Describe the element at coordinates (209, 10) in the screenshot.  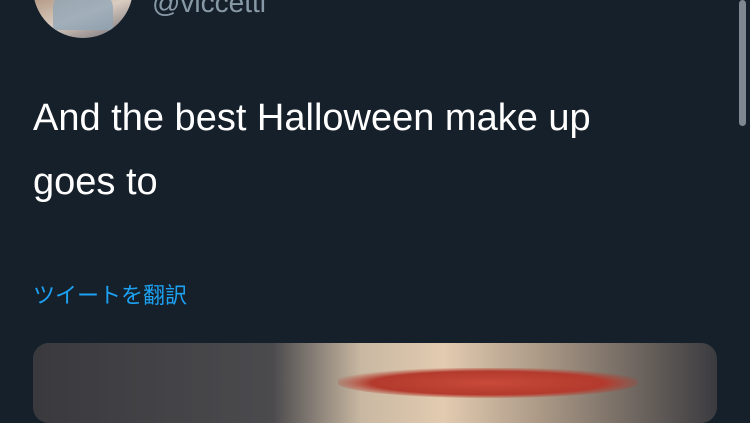
I see `user-handle: @viccetti` at that location.